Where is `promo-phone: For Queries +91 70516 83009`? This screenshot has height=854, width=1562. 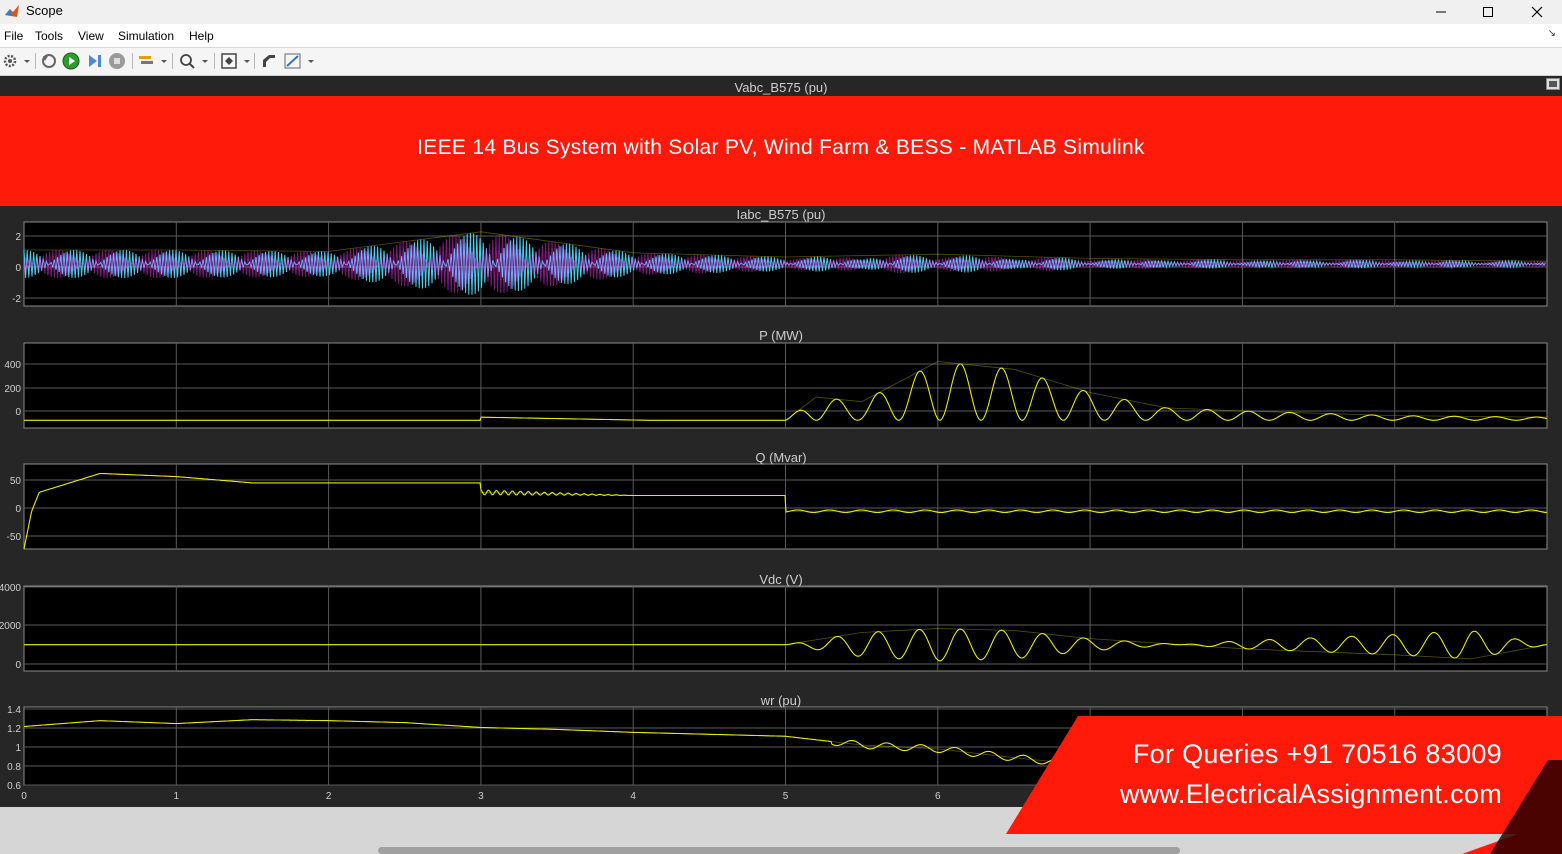
promo-phone: For Queries +91 70516 83009 is located at coordinates (1317, 754).